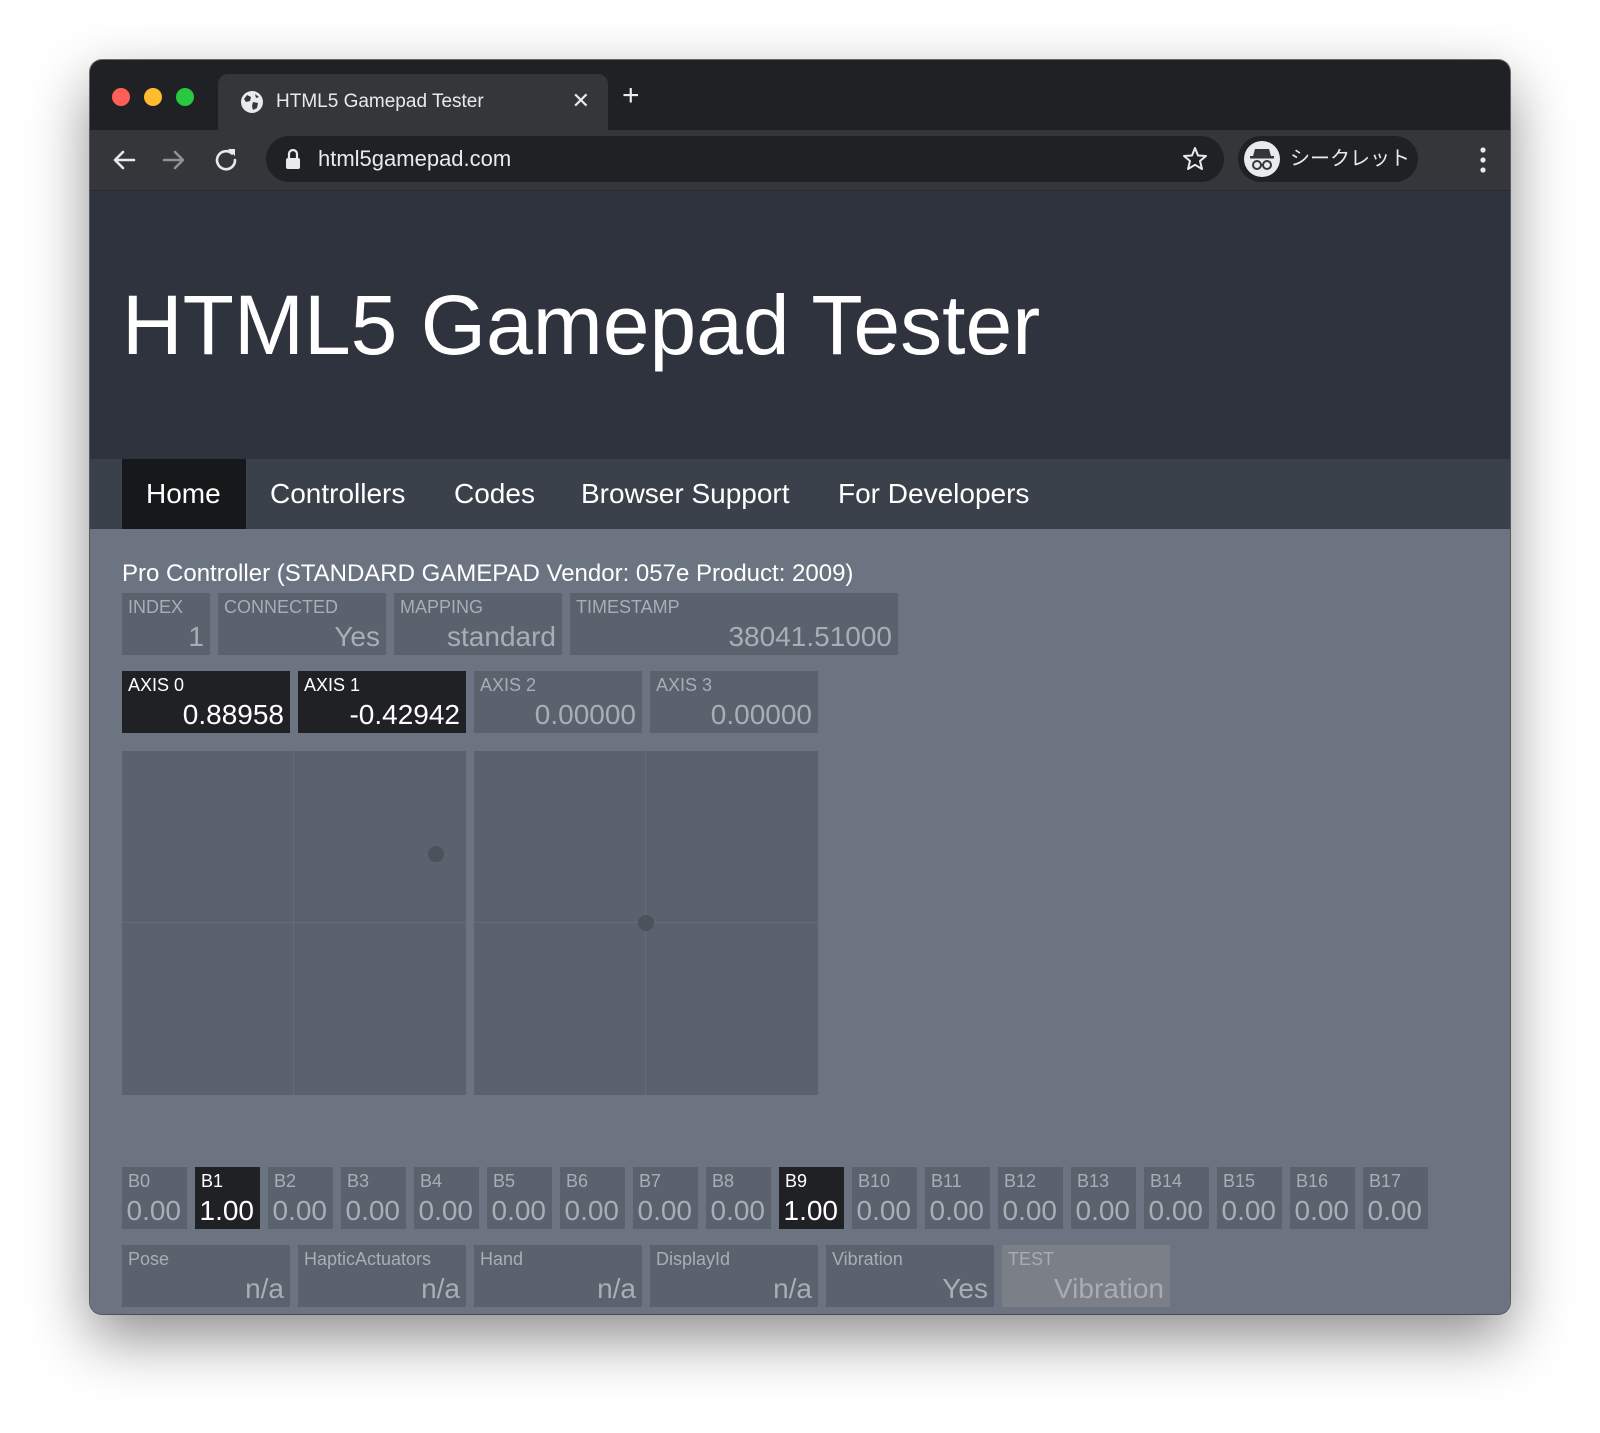  What do you see at coordinates (685, 494) in the screenshot?
I see `nav-browser-support: Browser Support` at bounding box center [685, 494].